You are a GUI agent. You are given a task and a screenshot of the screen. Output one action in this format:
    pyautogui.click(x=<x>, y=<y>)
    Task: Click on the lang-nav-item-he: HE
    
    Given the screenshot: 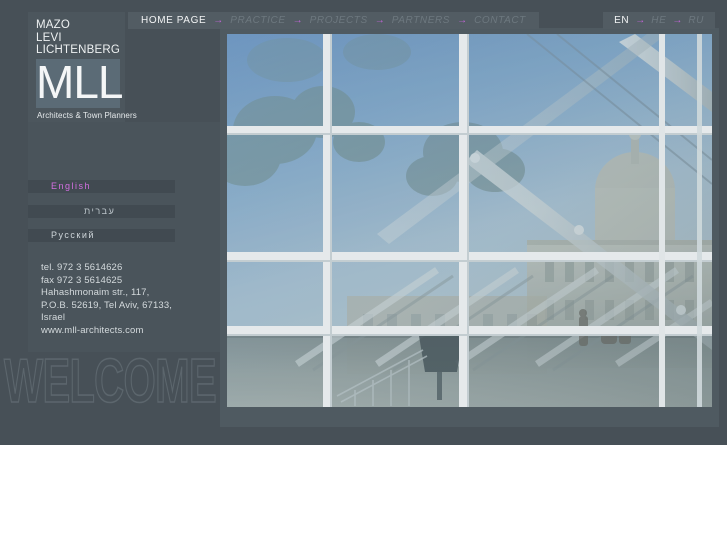 What is the action you would take?
    pyautogui.click(x=658, y=20)
    